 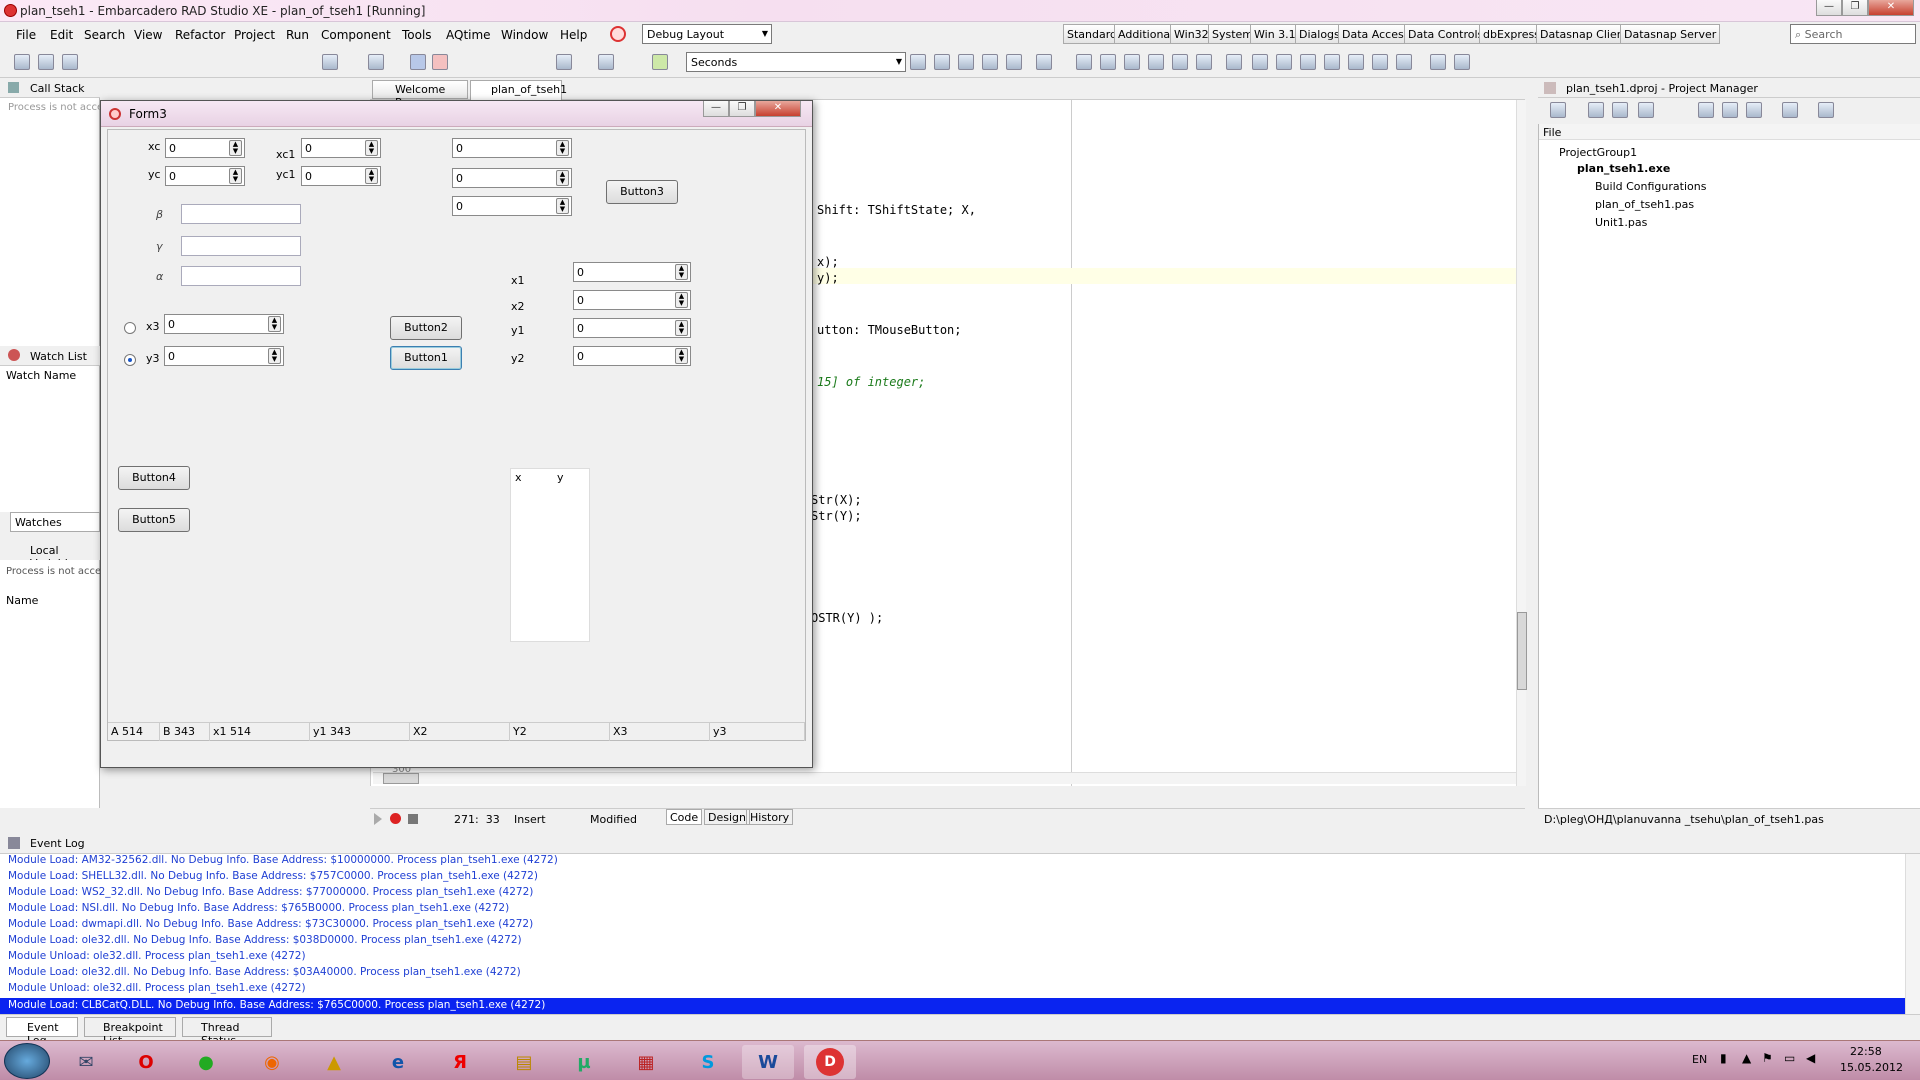 I want to click on tab-history: History, so click(x=770, y=817).